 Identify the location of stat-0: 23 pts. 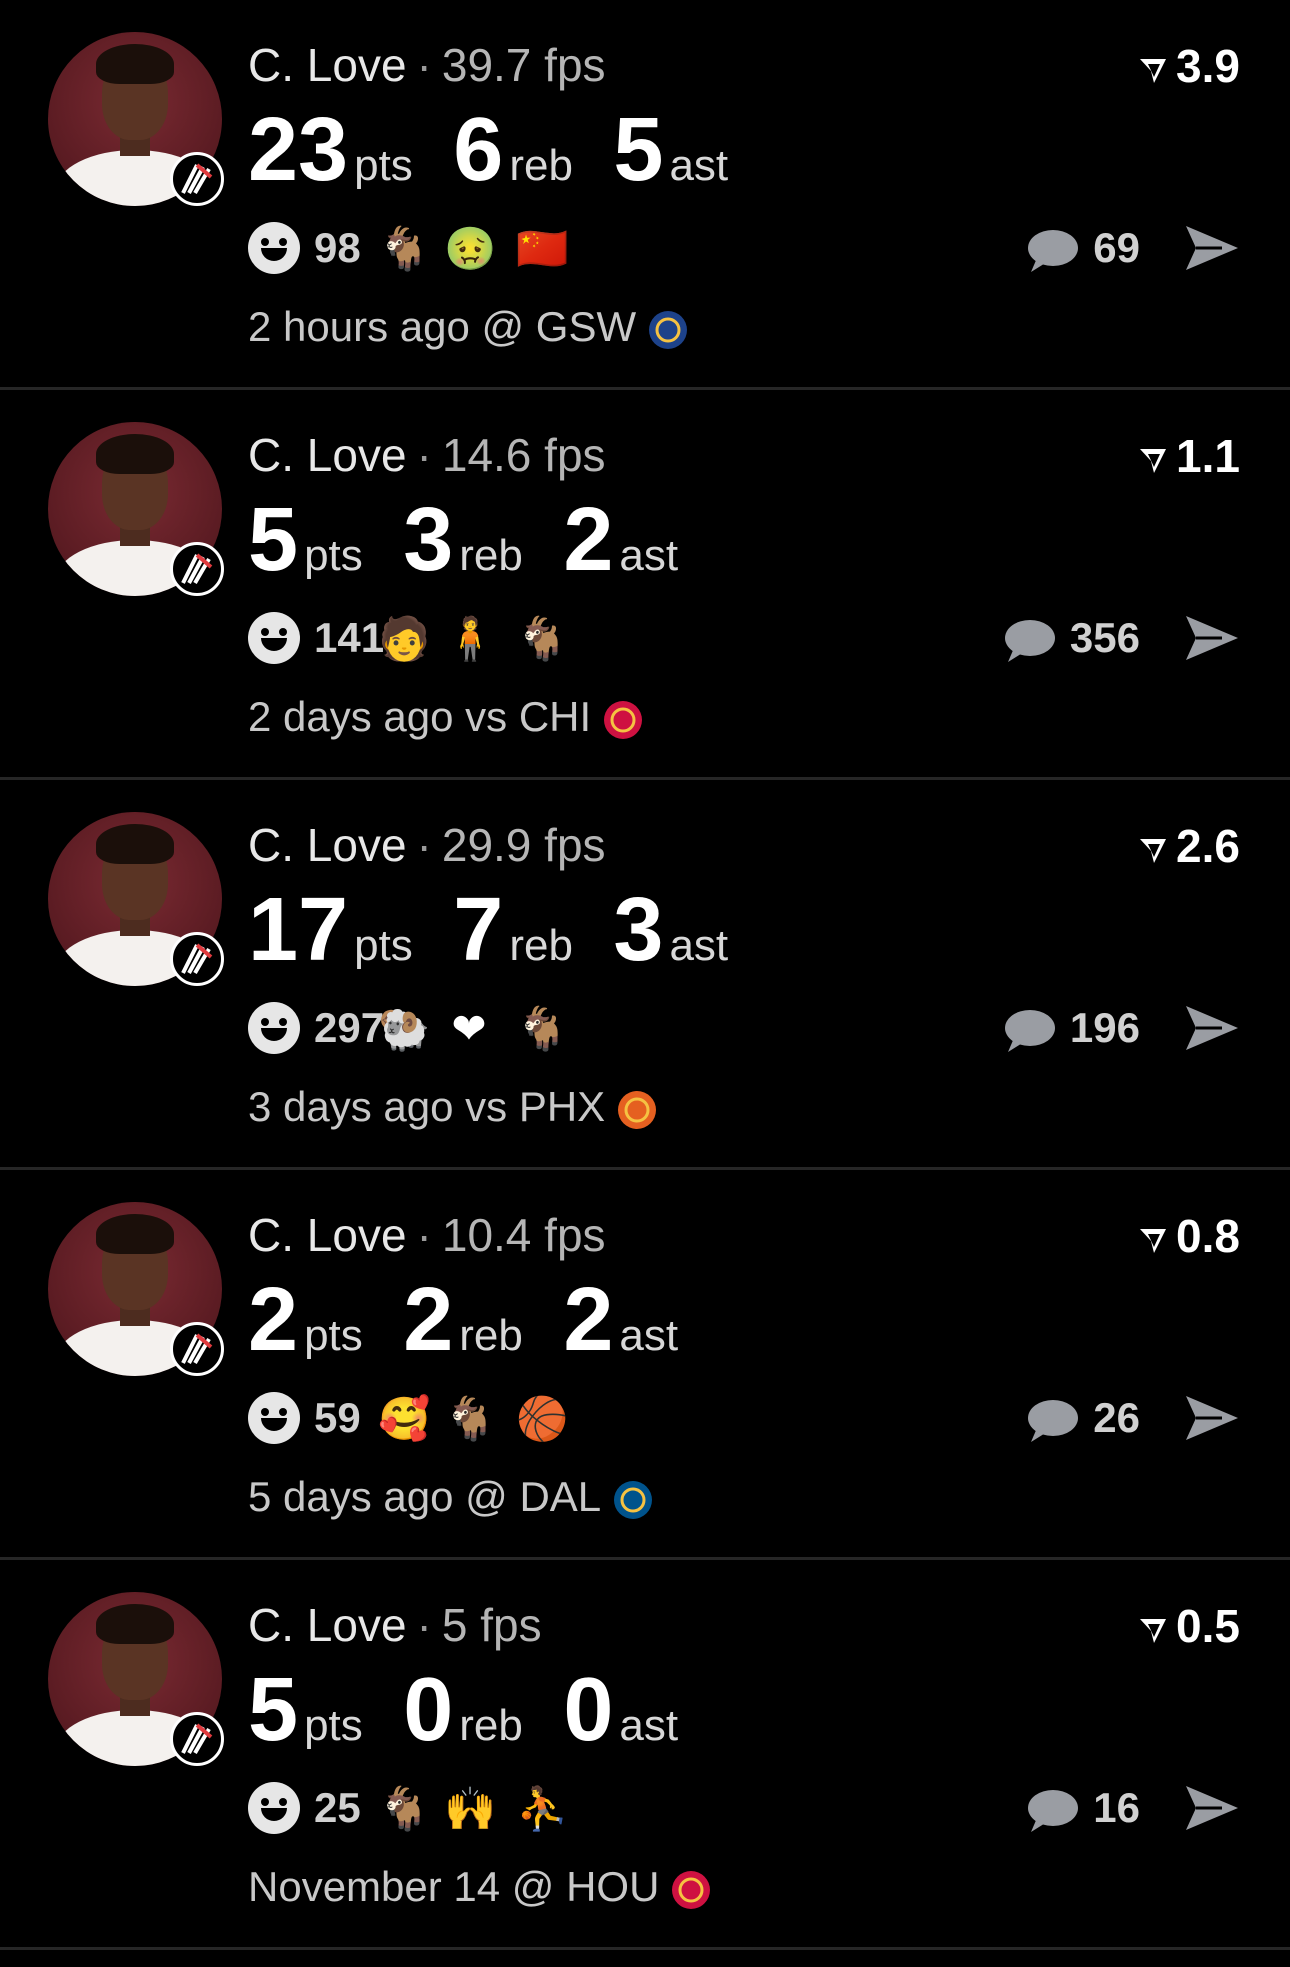
(330, 150).